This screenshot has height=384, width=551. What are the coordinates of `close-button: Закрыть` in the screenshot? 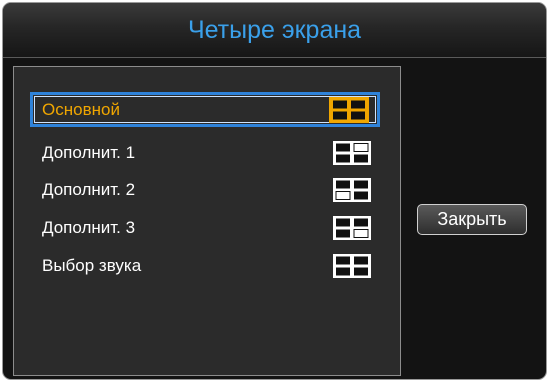 It's located at (472, 219).